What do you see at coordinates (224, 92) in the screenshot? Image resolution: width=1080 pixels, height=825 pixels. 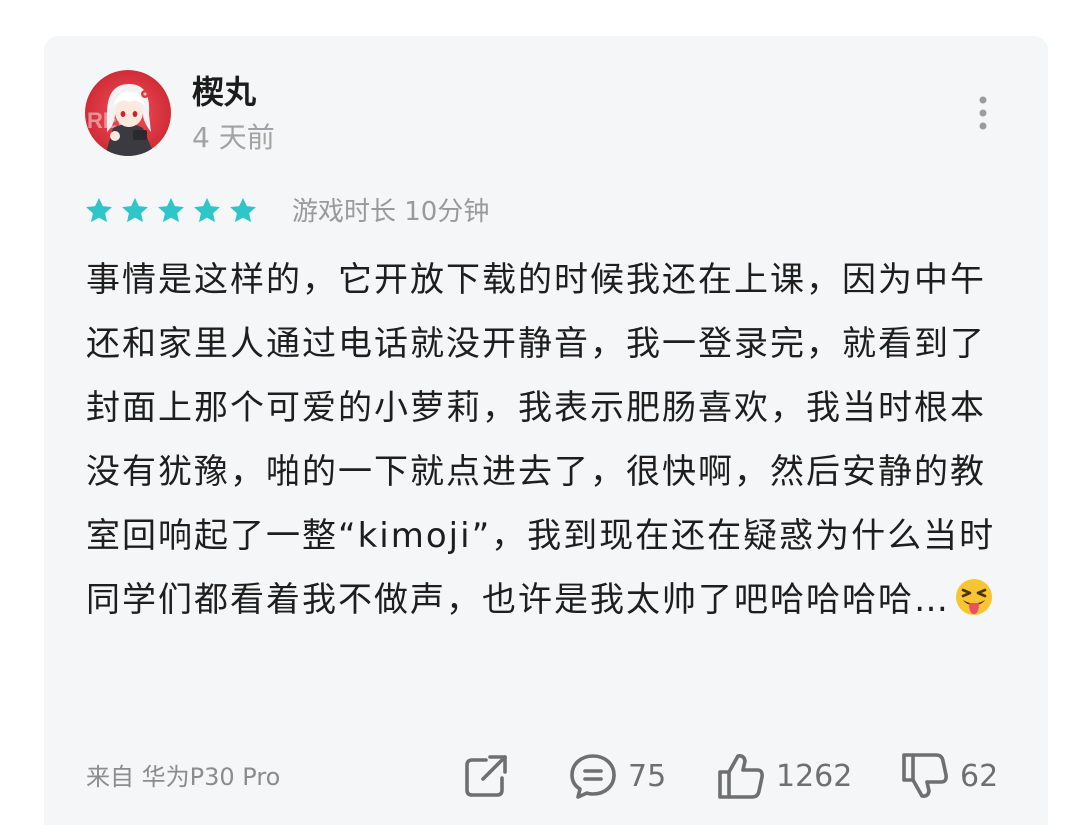 I see `username: 楔丸` at bounding box center [224, 92].